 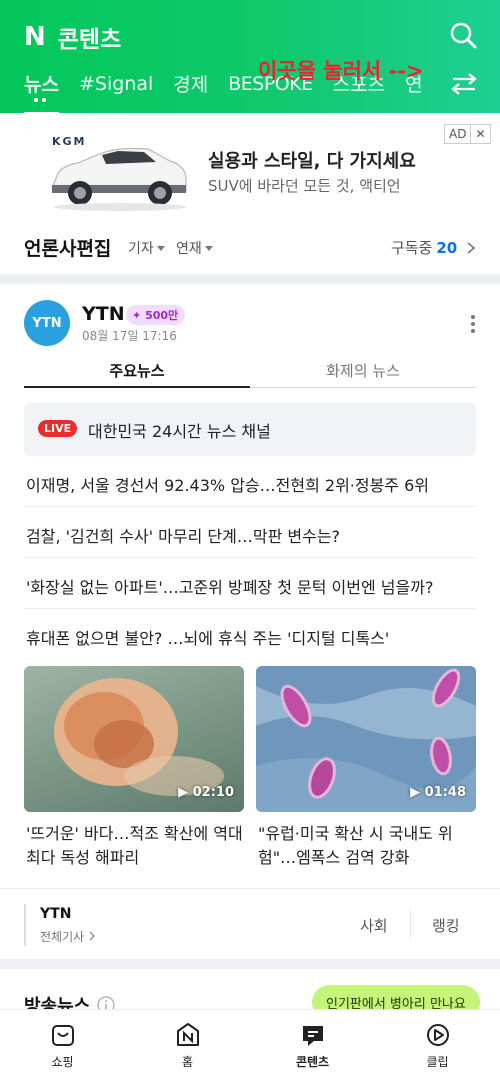 What do you see at coordinates (55, 914) in the screenshot?
I see `footer-publisher-name: YTN` at bounding box center [55, 914].